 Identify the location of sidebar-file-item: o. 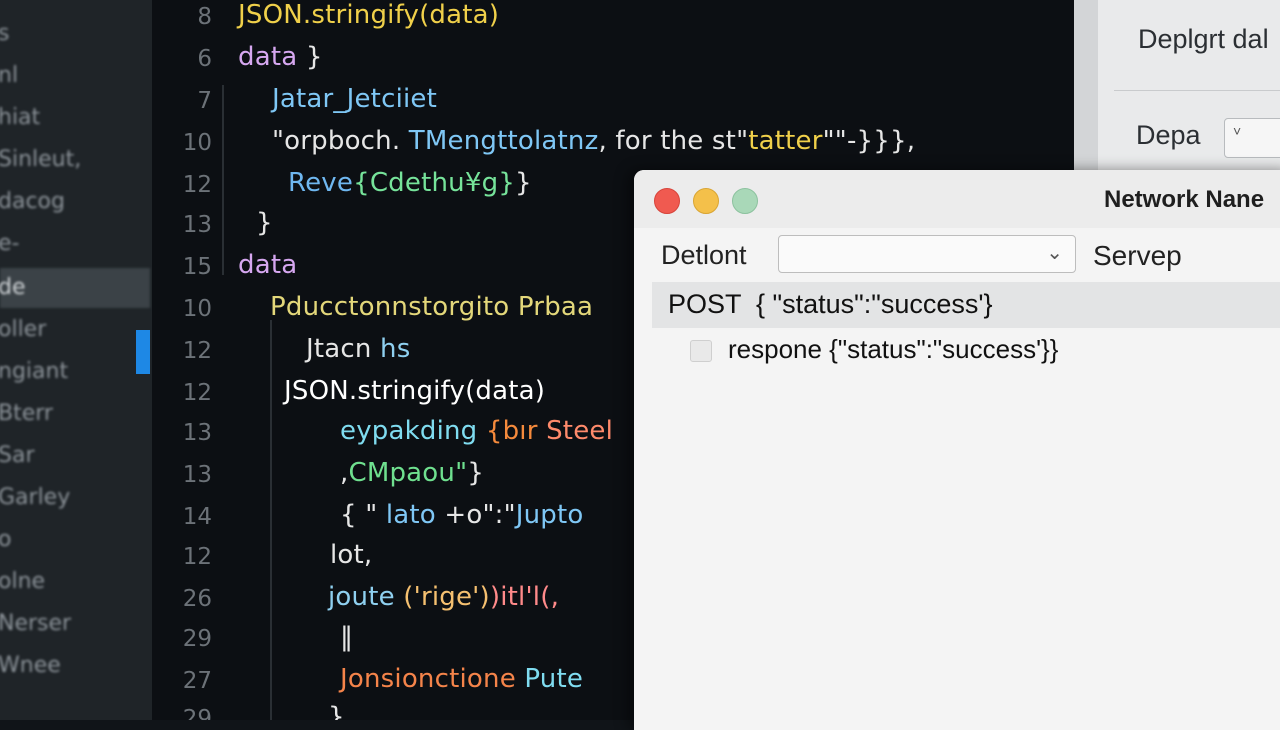
(75, 540).